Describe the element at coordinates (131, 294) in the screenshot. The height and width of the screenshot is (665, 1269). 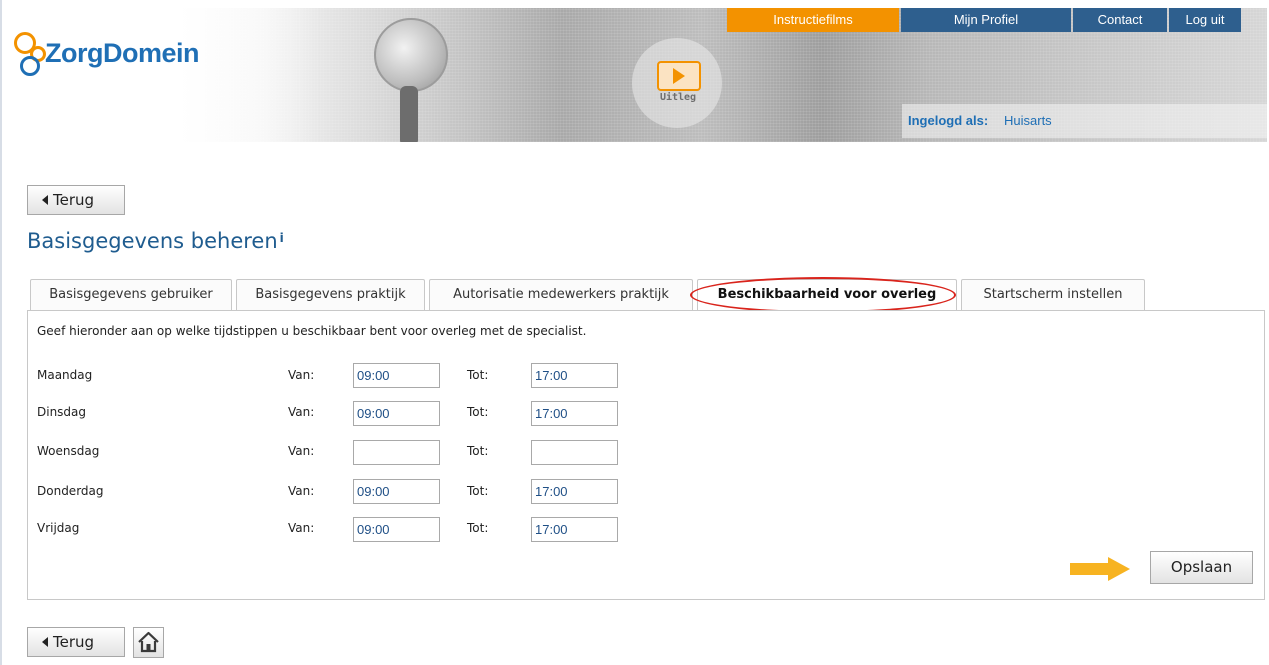
I see `tab-basisgegevens-gebruiker: Basisgegevens gebruiker` at that location.